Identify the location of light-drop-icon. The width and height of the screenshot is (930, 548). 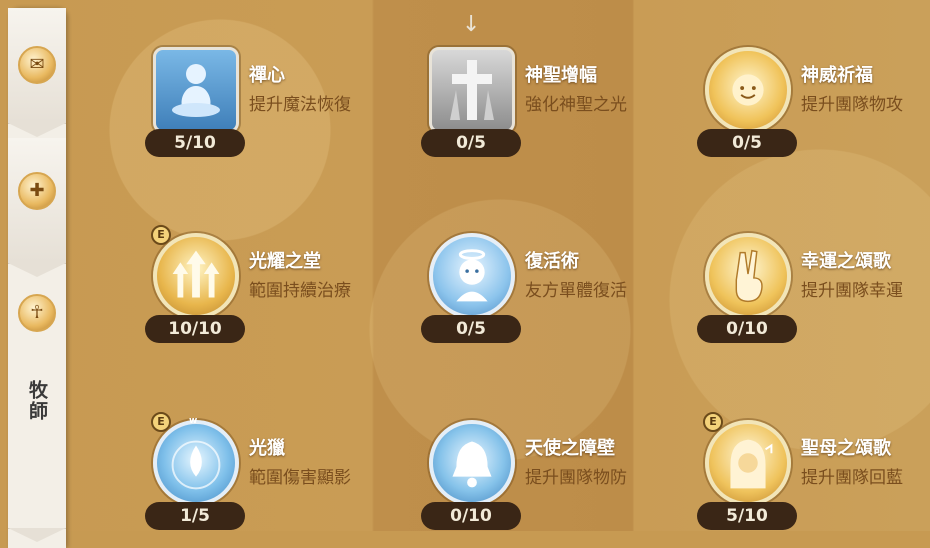
(196, 463).